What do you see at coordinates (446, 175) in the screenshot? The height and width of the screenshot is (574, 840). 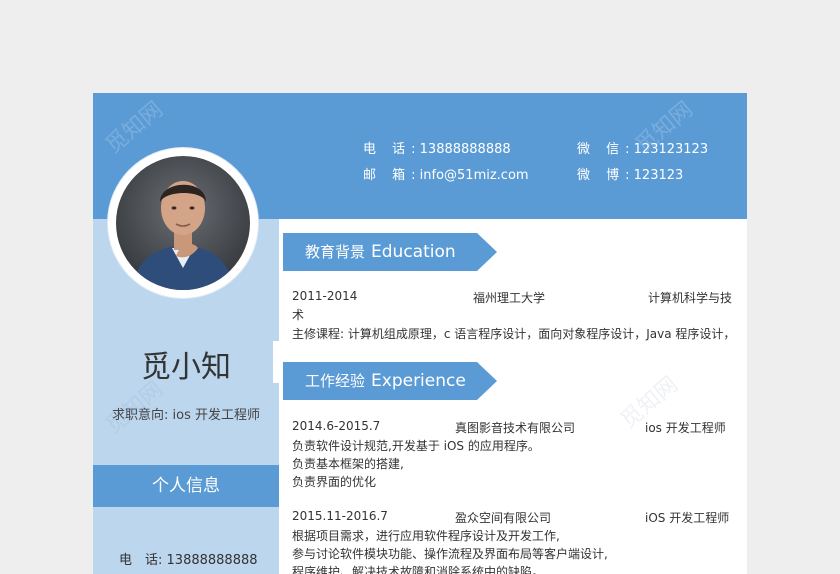 I see `contact-email: 邮 箱: info@51miz.com` at bounding box center [446, 175].